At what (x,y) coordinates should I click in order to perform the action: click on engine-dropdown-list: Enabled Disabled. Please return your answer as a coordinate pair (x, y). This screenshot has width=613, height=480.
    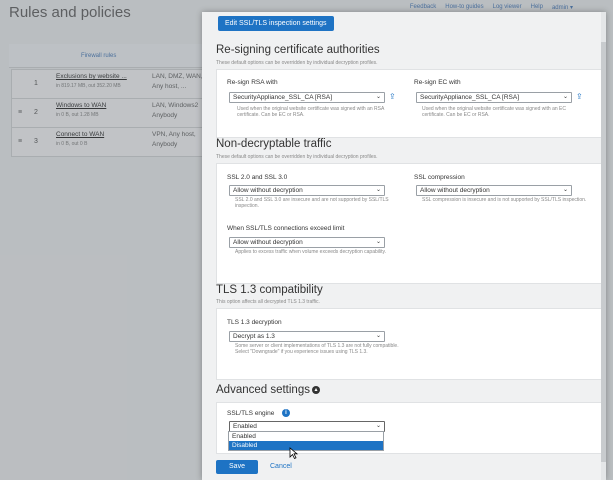
    Looking at the image, I should click on (306, 441).